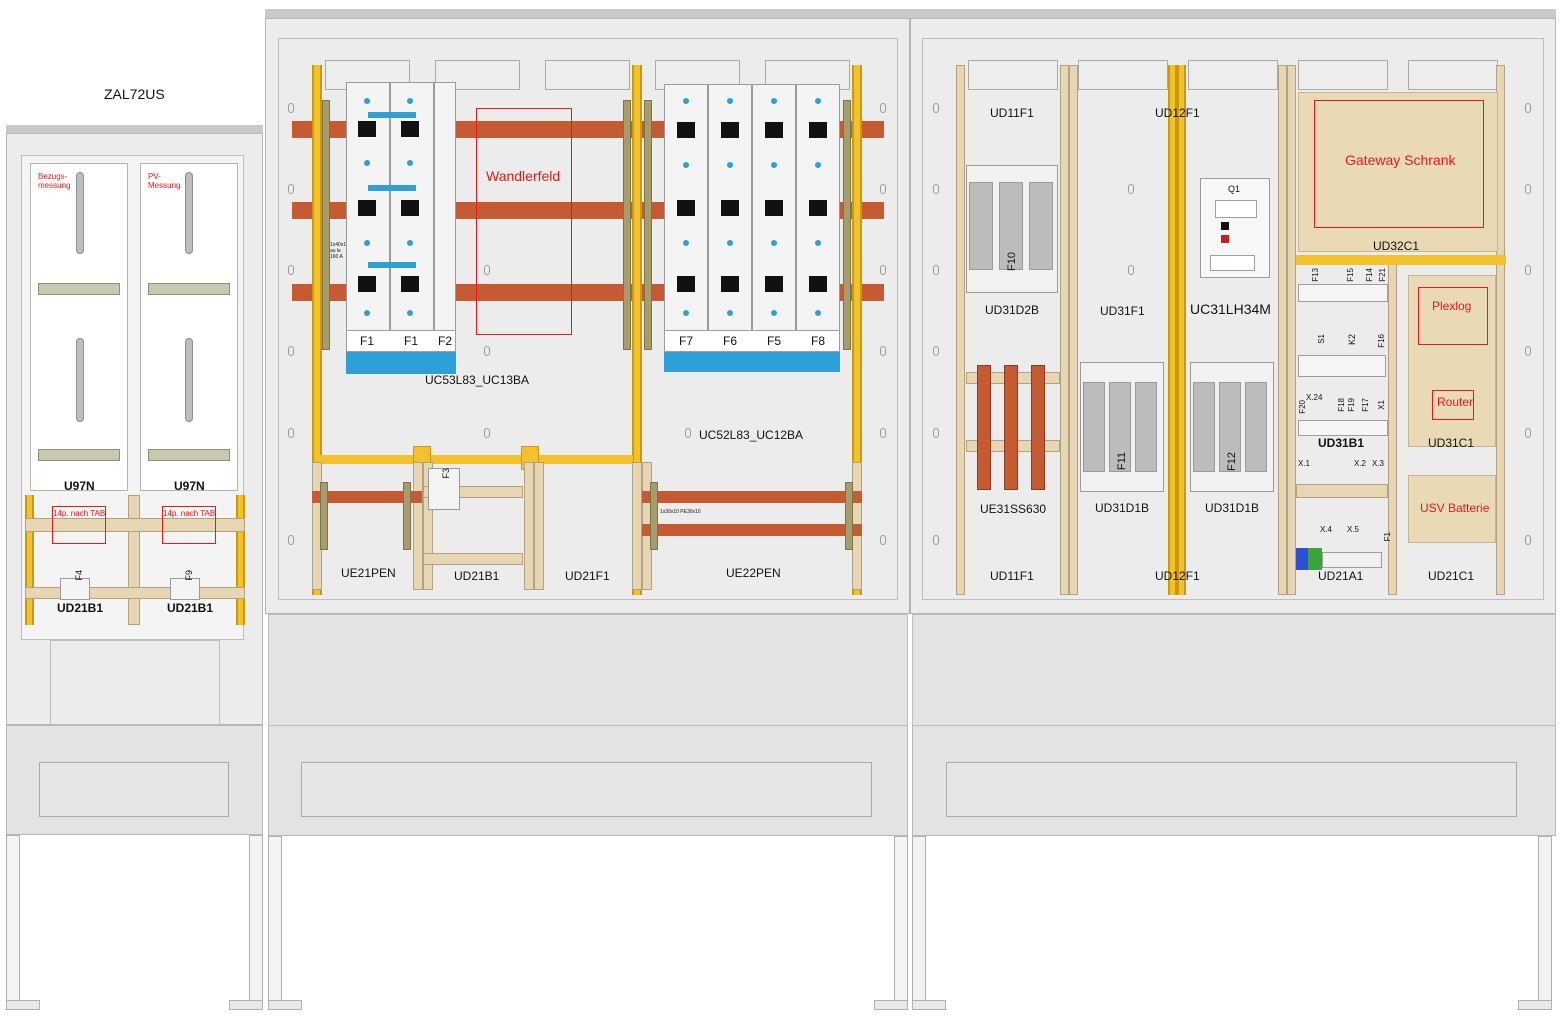 The width and height of the screenshot is (1560, 1015). What do you see at coordinates (1455, 508) in the screenshot?
I see `usv-label: USV Batterie` at bounding box center [1455, 508].